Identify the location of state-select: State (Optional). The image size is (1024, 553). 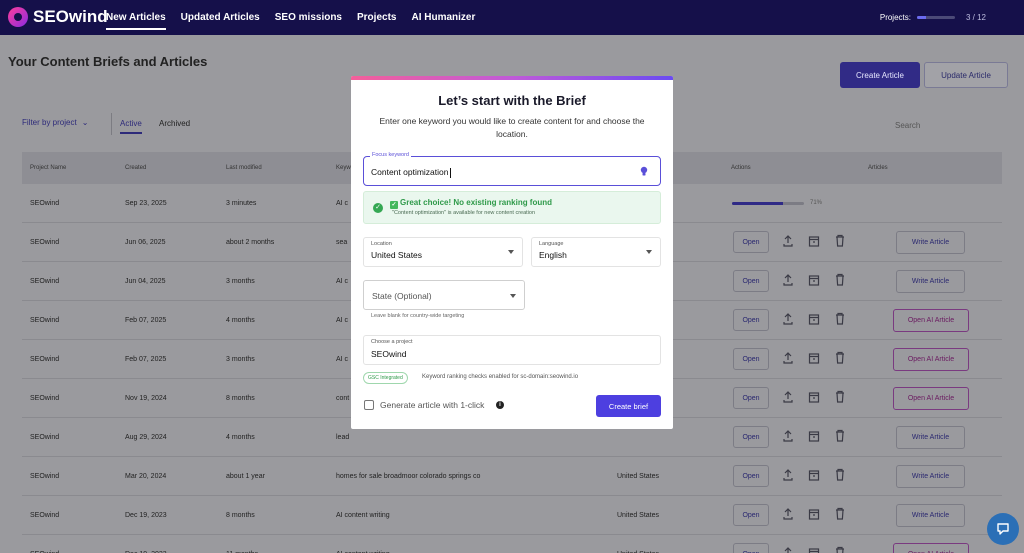
(444, 295).